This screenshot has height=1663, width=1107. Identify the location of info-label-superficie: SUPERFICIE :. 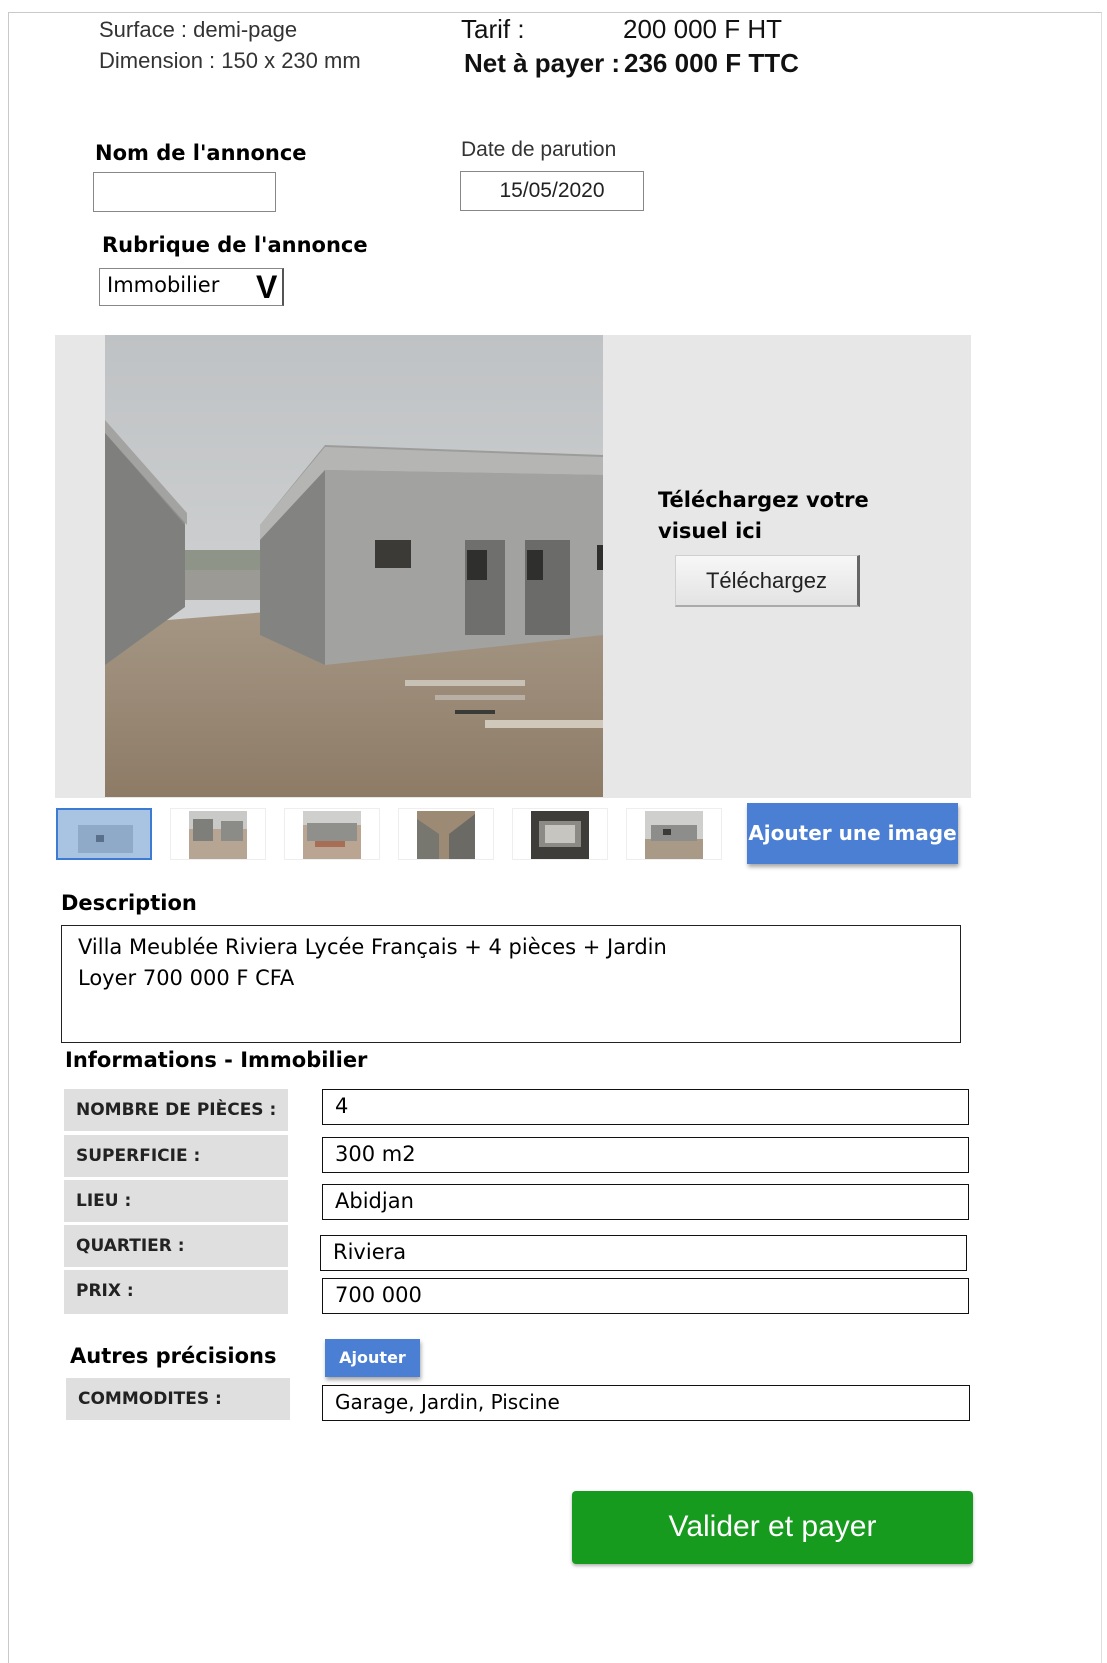
(176, 1156).